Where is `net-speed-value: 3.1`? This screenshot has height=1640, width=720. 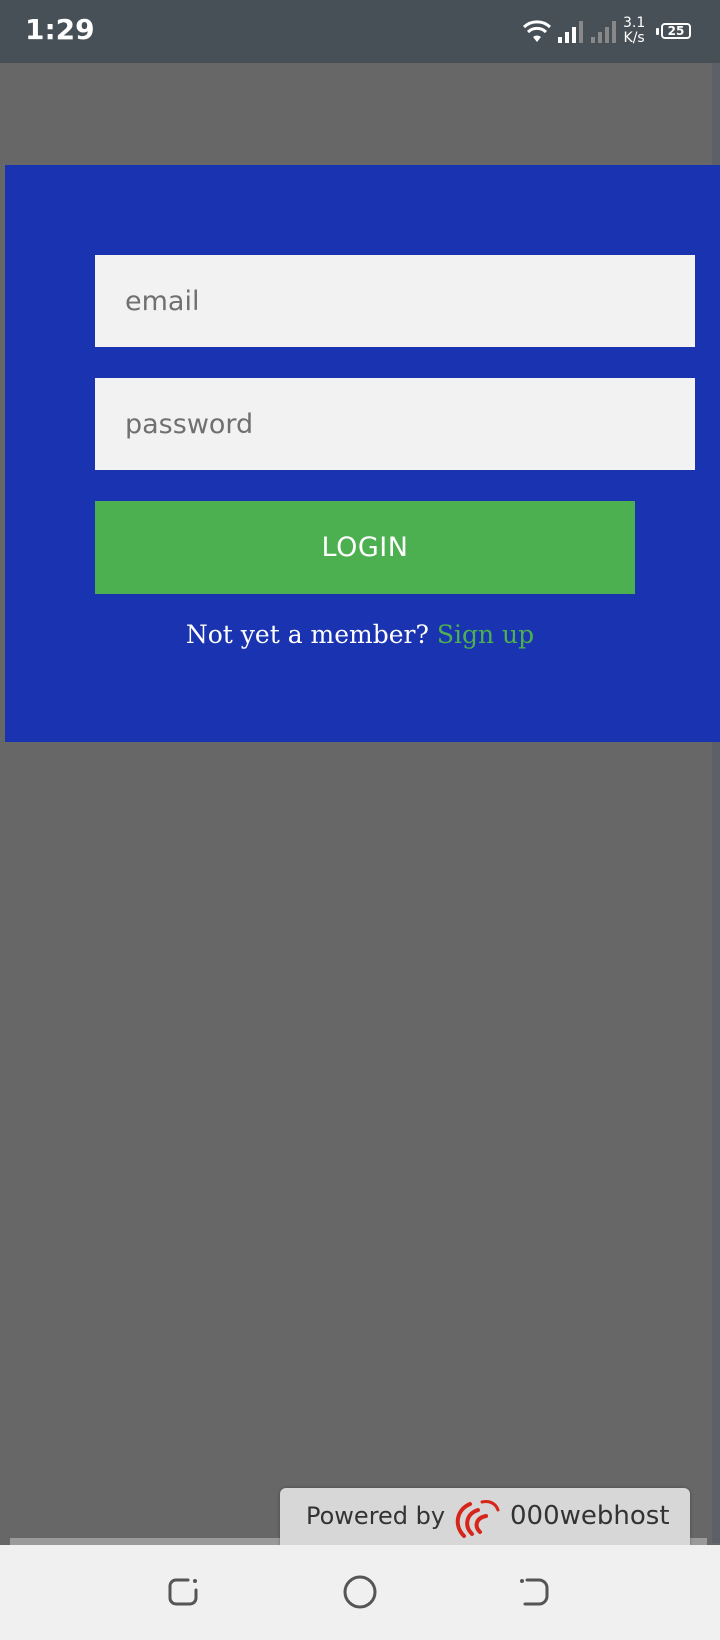
net-speed-value: 3.1 is located at coordinates (634, 23).